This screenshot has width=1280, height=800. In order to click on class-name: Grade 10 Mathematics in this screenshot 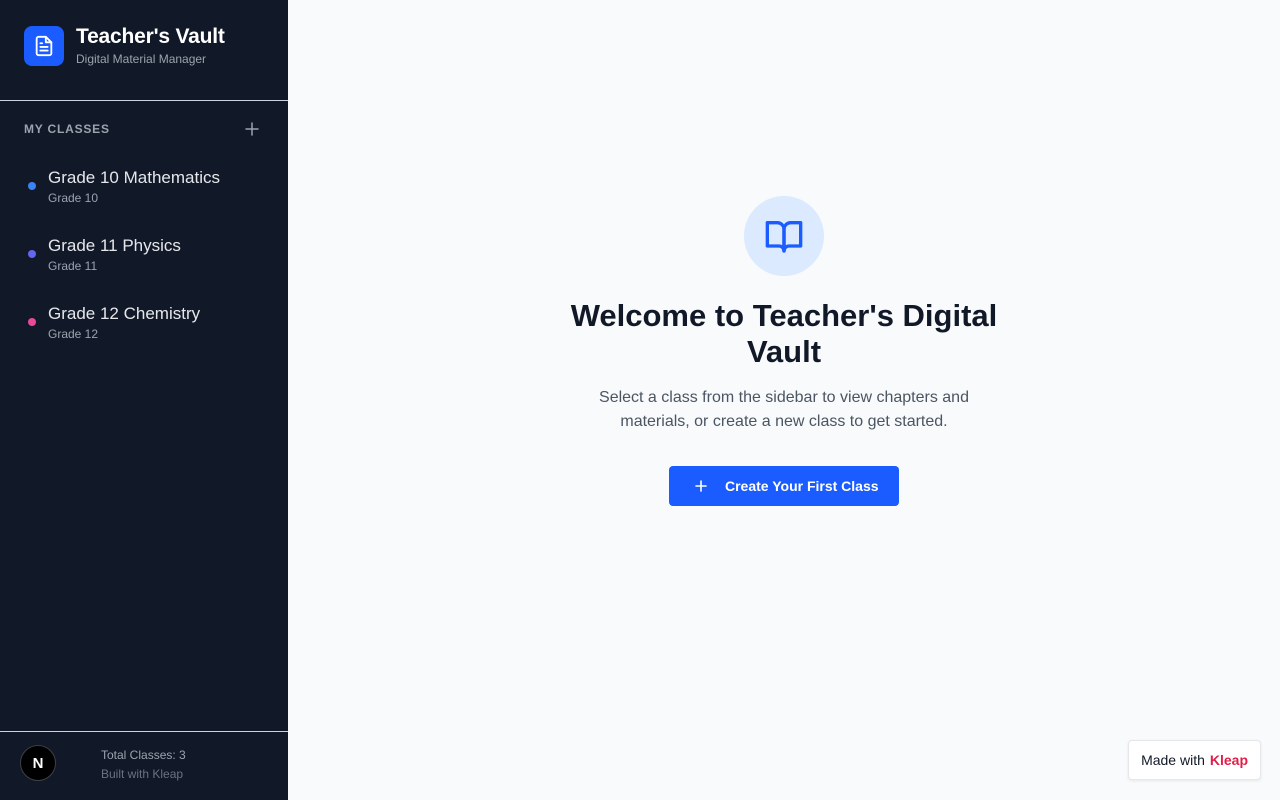, I will do `click(134, 177)`.